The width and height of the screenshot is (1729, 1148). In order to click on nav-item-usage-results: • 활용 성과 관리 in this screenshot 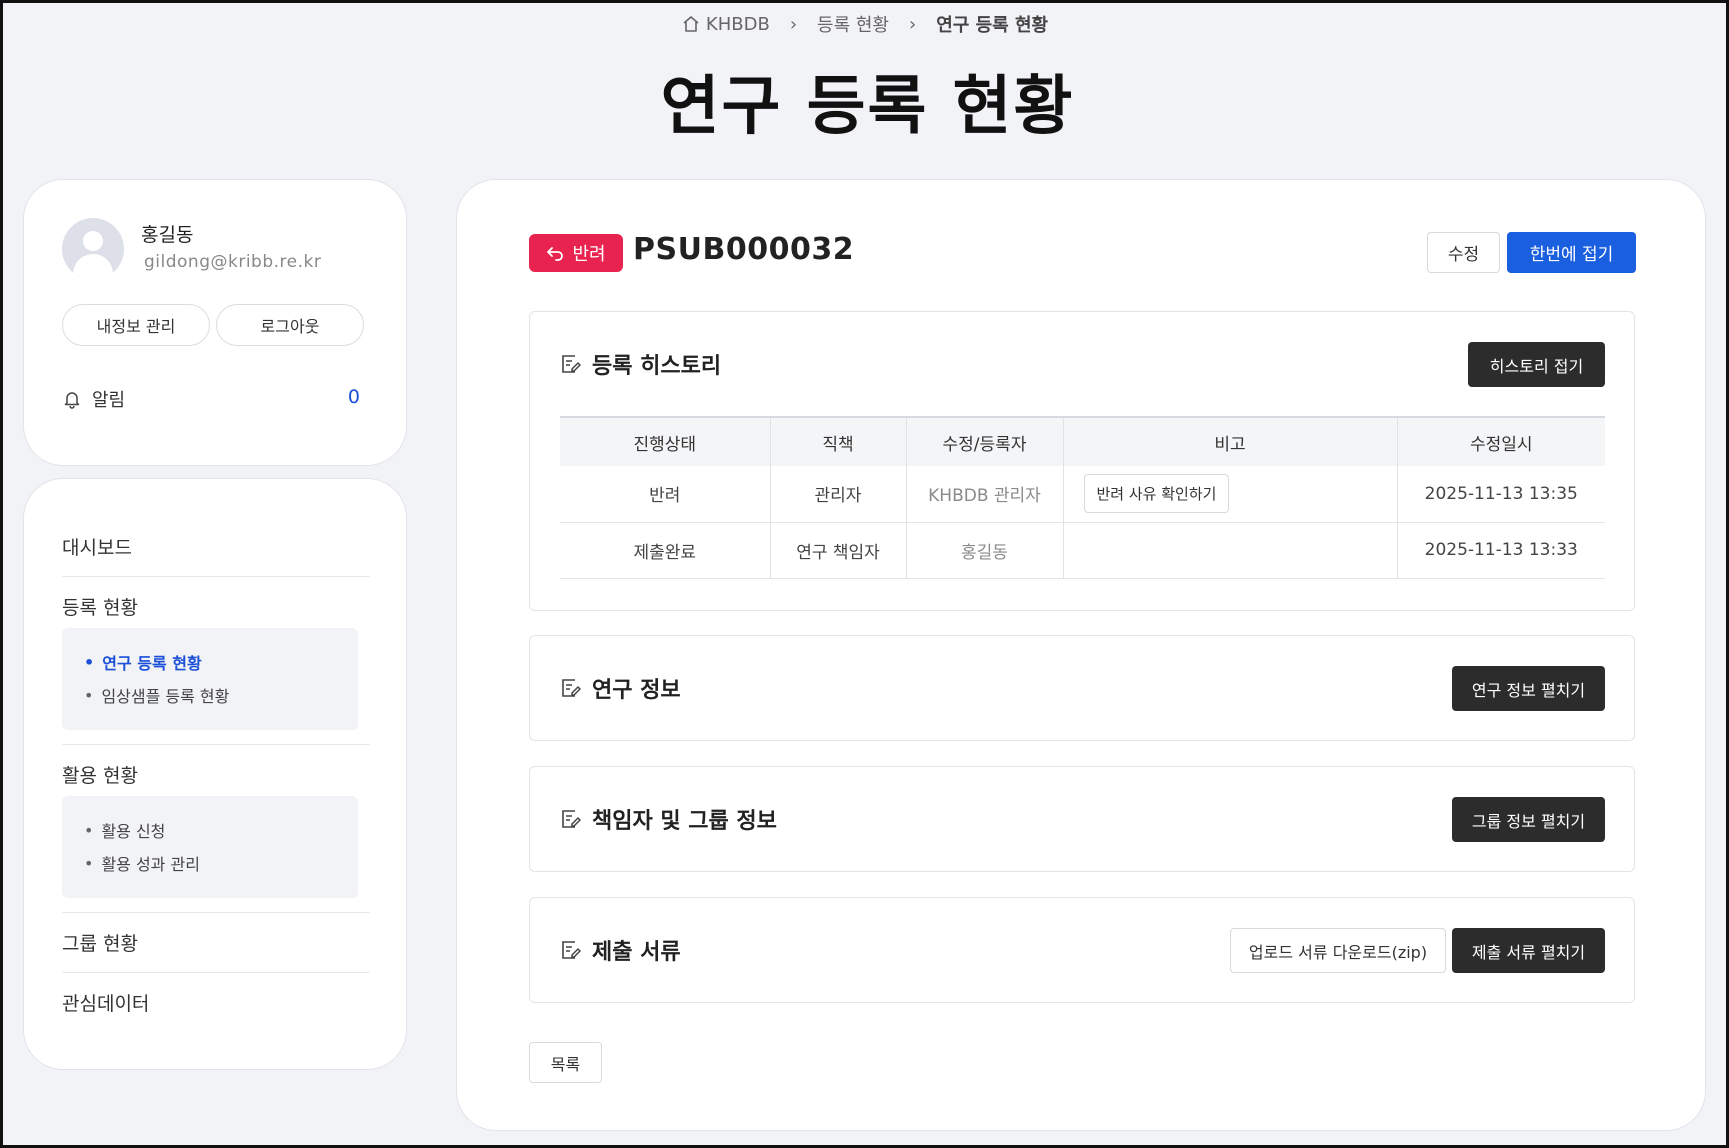, I will do `click(142, 863)`.